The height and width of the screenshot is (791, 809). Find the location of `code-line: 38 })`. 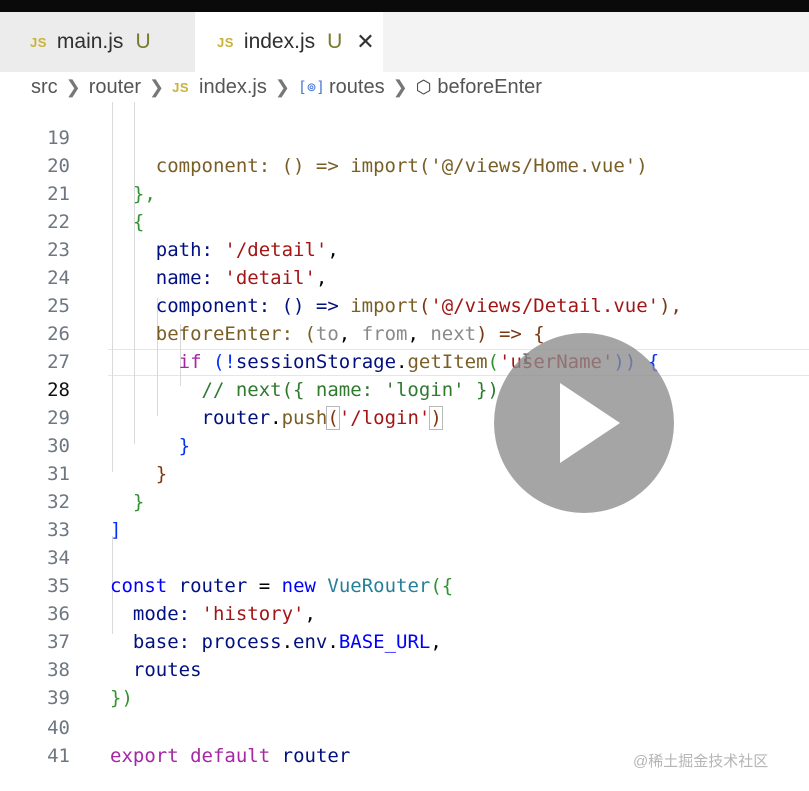

code-line: 38 }) is located at coordinates (404, 668).